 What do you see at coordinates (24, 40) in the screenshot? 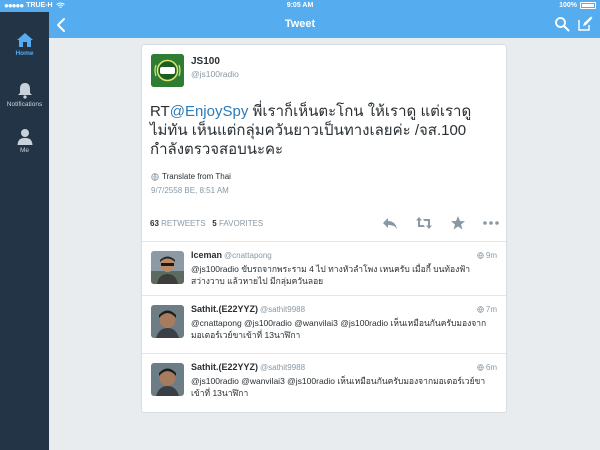
I see `home-icon` at bounding box center [24, 40].